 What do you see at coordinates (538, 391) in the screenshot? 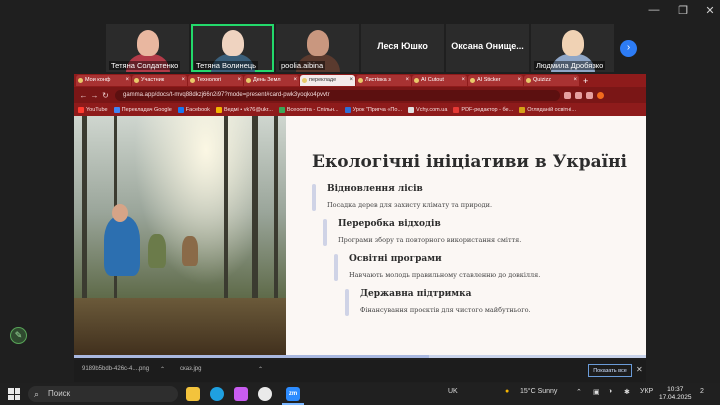
I see `weather-widget: 15°C Sunny` at bounding box center [538, 391].